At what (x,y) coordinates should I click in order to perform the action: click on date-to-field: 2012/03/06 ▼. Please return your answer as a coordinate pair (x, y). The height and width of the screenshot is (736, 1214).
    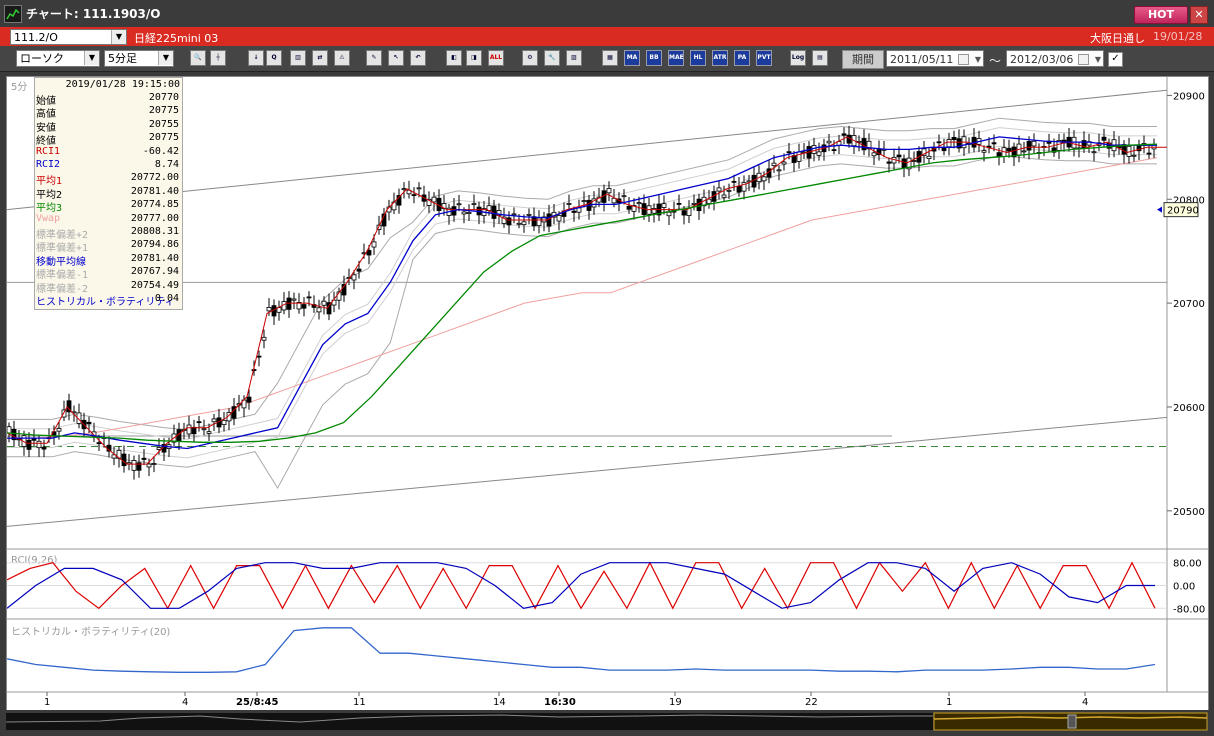
    Looking at the image, I should click on (1055, 58).